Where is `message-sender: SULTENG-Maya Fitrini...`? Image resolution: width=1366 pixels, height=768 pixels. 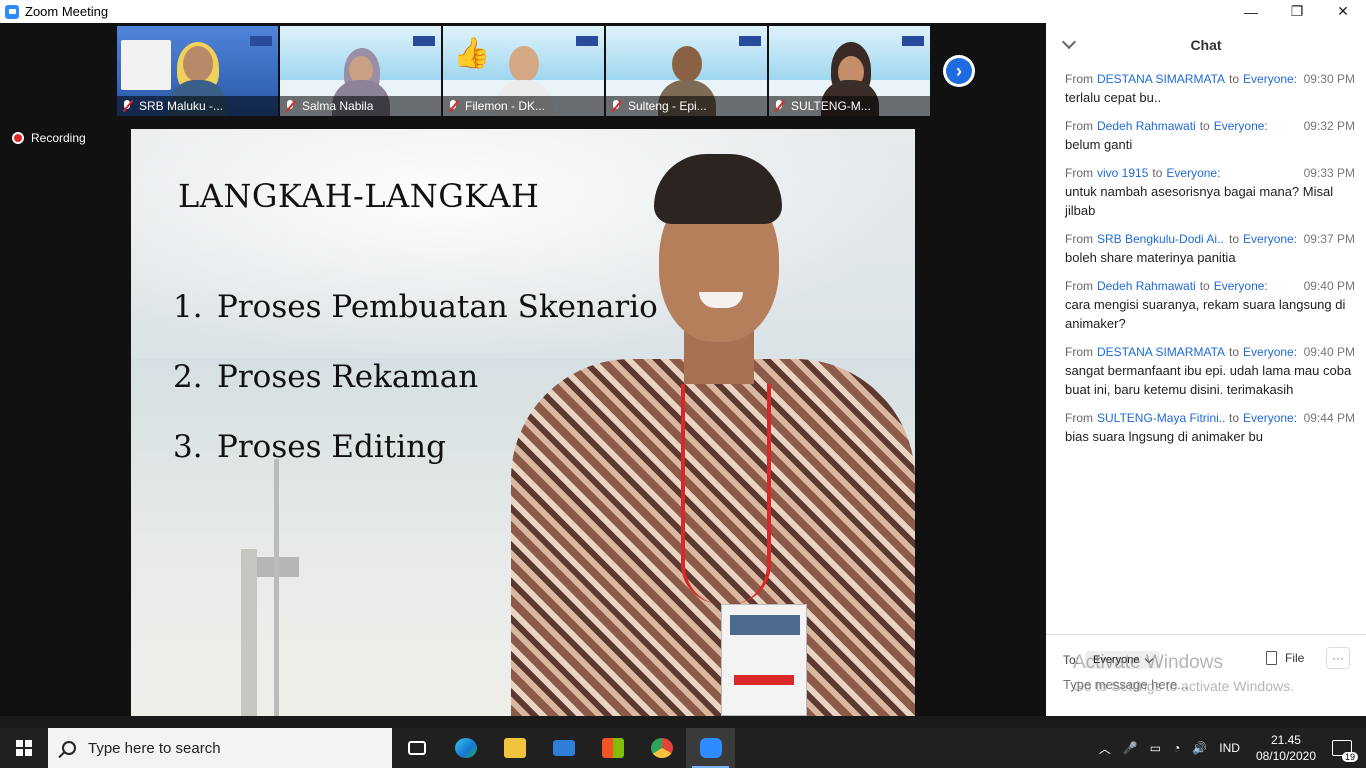
message-sender: SULTENG-Maya Fitrini... is located at coordinates (1161, 418).